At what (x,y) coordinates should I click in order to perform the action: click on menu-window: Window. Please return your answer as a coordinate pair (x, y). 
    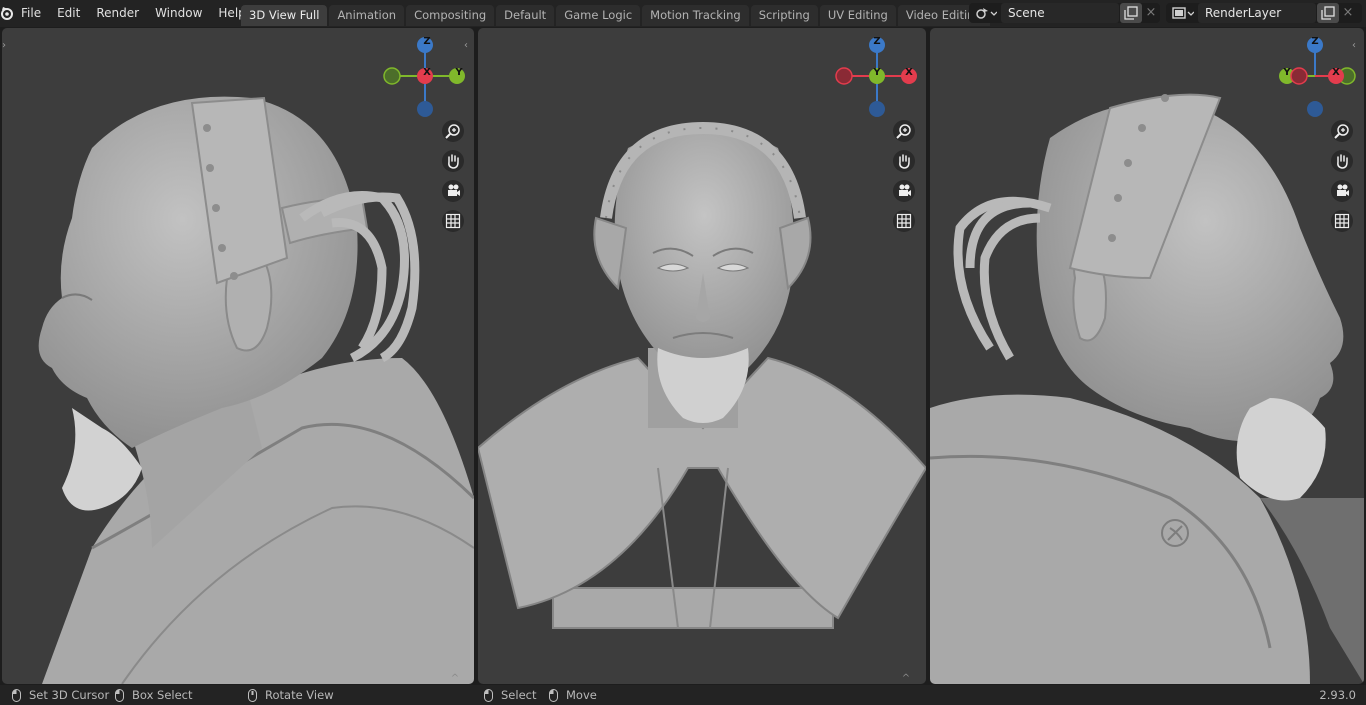
    Looking at the image, I should click on (178, 13).